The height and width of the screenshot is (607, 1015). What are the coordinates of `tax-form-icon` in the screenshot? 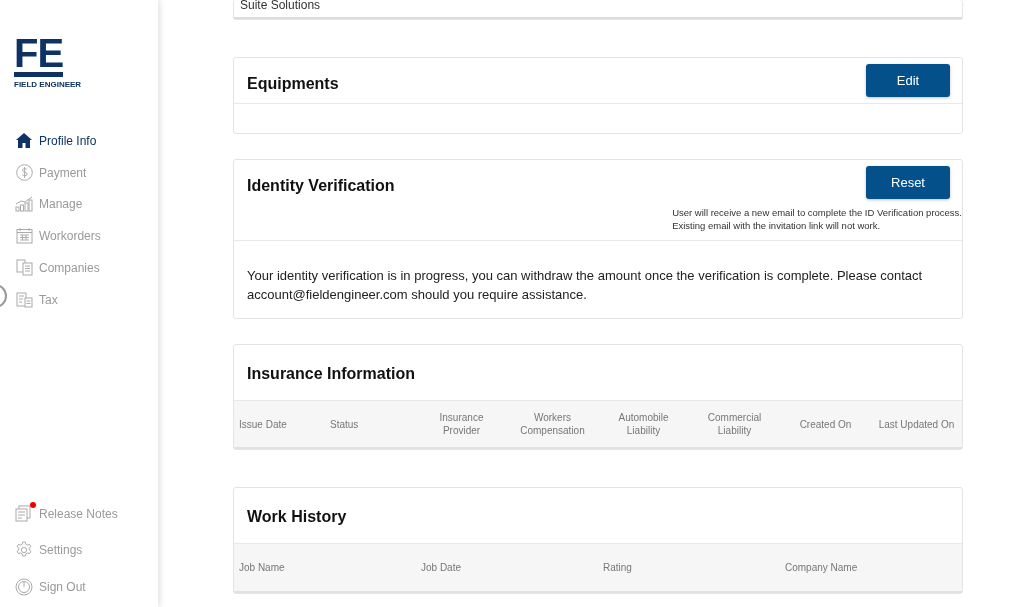 It's located at (24, 299).